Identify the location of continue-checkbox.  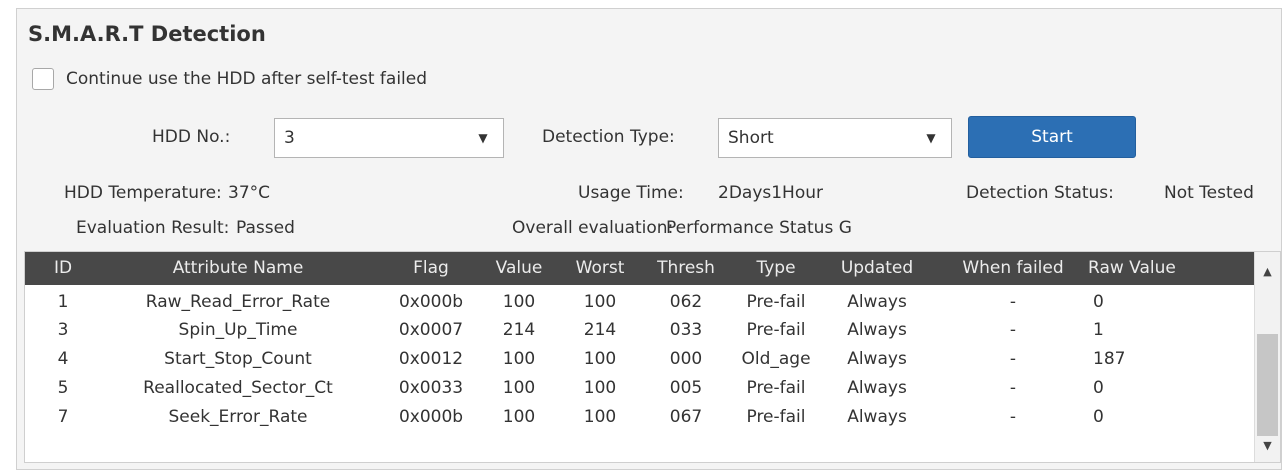
(43, 79).